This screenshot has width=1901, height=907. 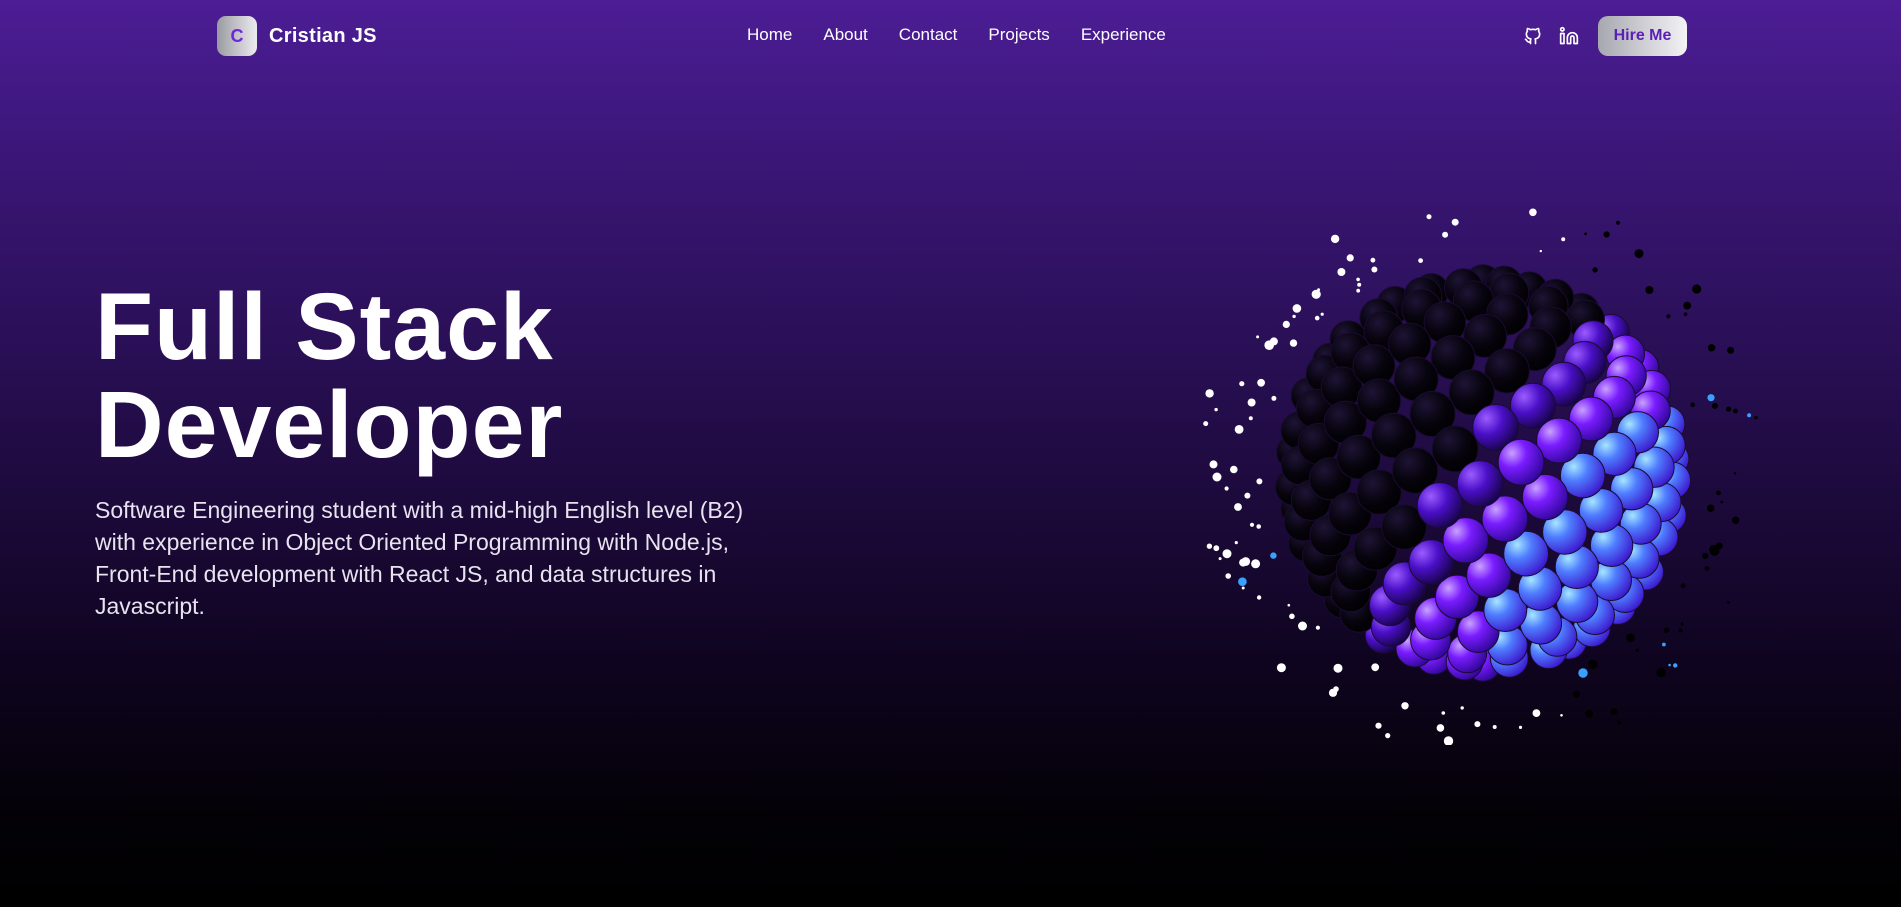 What do you see at coordinates (323, 35) in the screenshot?
I see `brand-name: Cristian JS` at bounding box center [323, 35].